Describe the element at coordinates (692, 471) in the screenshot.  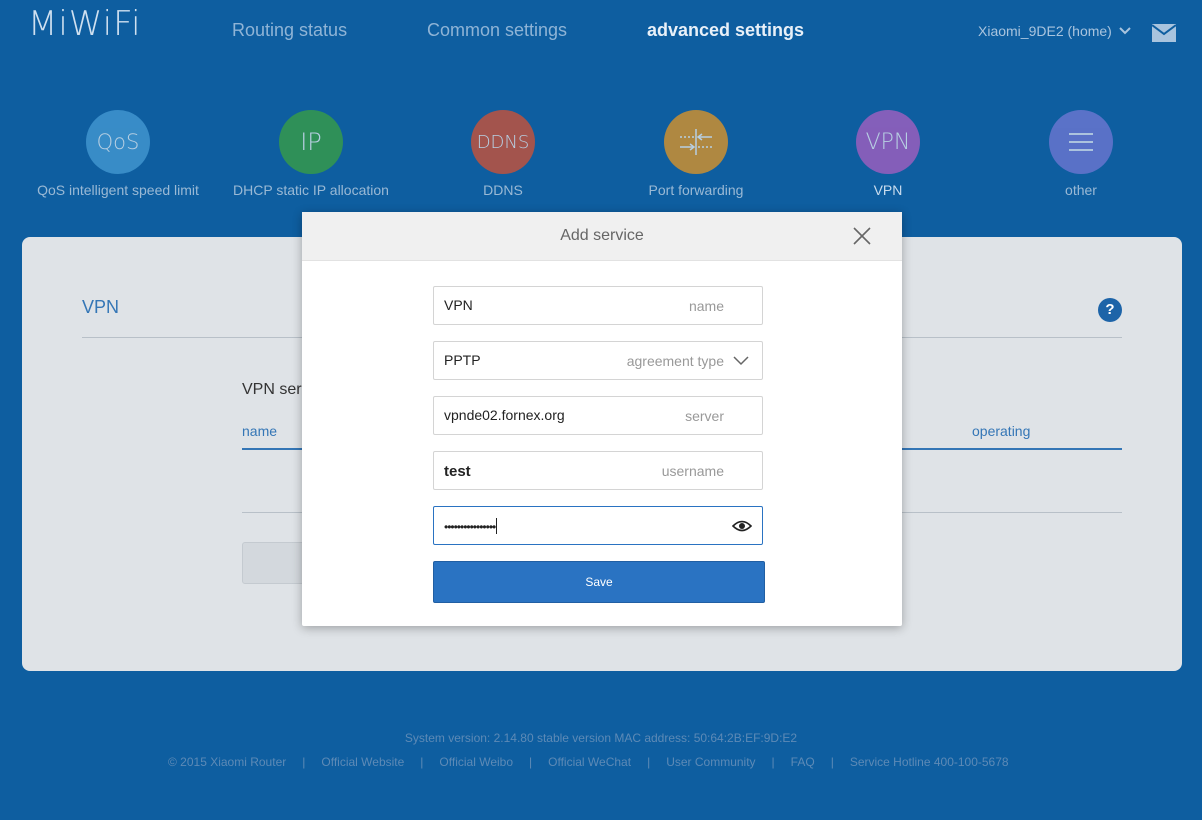
I see `username-hint: username` at that location.